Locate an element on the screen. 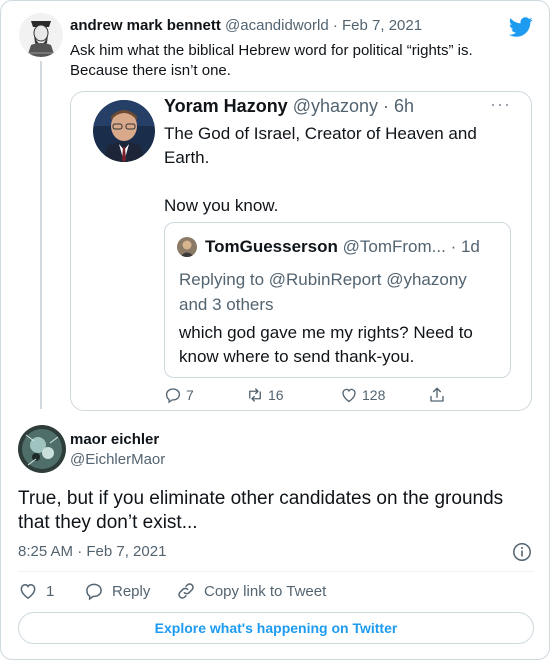  info-icon is located at coordinates (522, 552).